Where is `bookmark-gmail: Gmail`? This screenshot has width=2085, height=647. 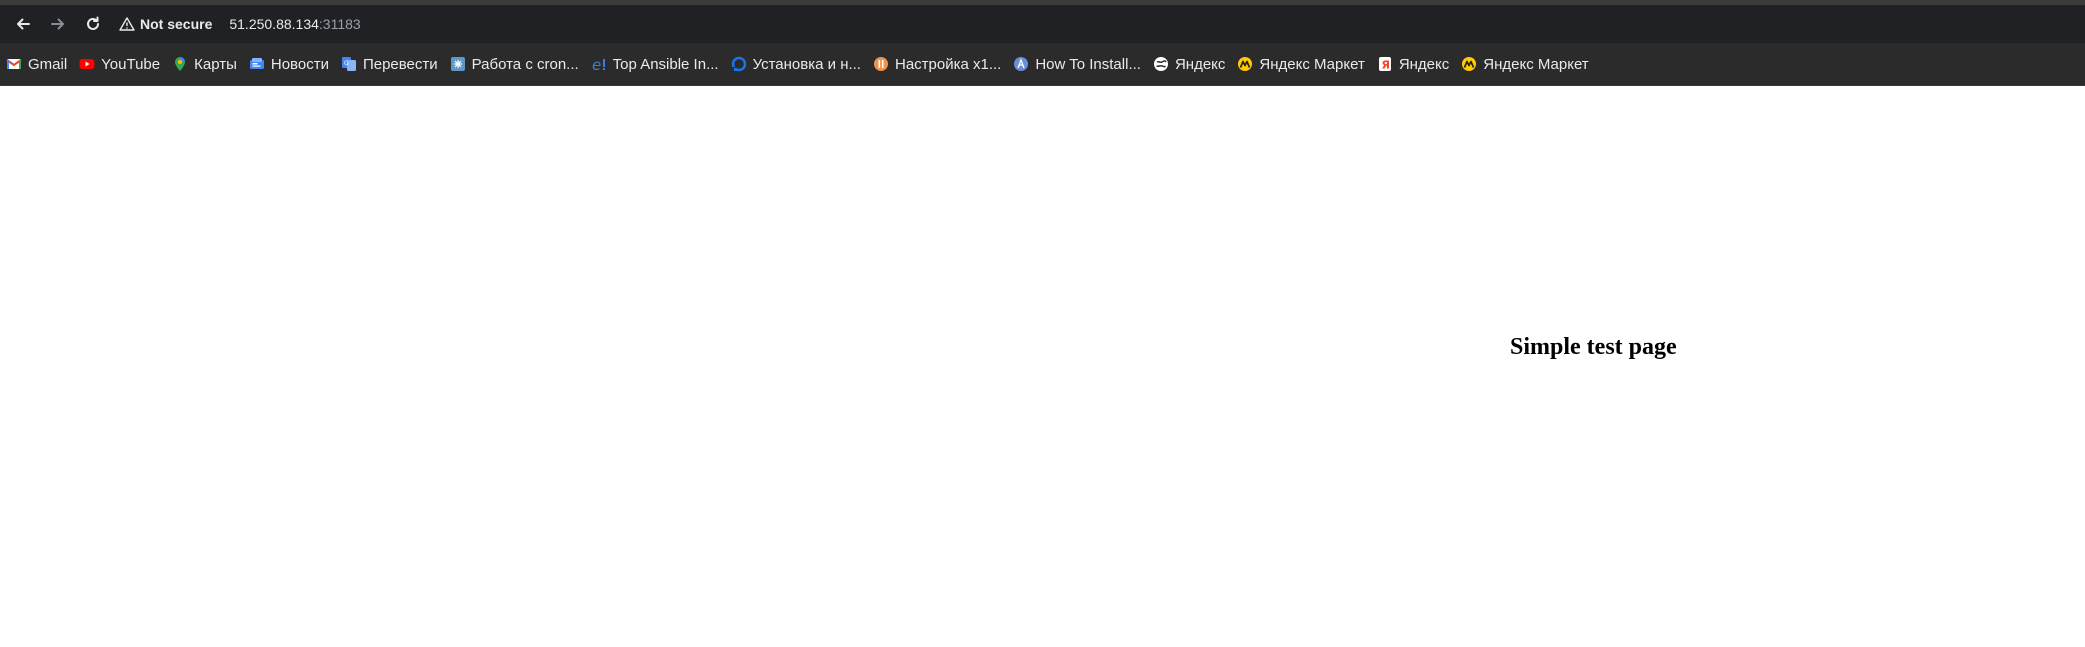
bookmark-gmail: Gmail is located at coordinates (36, 64).